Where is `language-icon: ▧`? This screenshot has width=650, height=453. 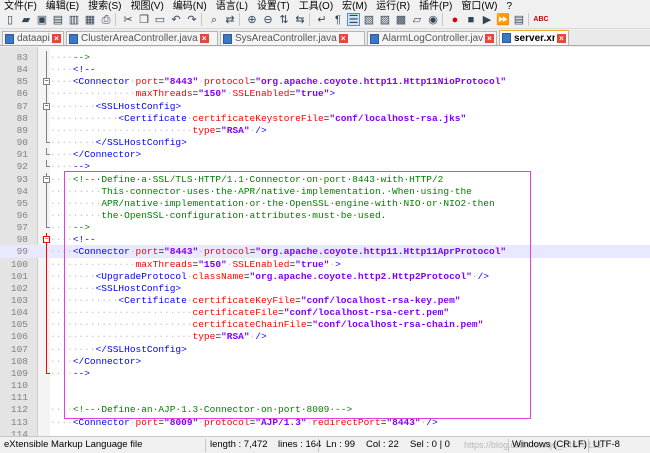
language-icon: ▧ is located at coordinates (369, 20).